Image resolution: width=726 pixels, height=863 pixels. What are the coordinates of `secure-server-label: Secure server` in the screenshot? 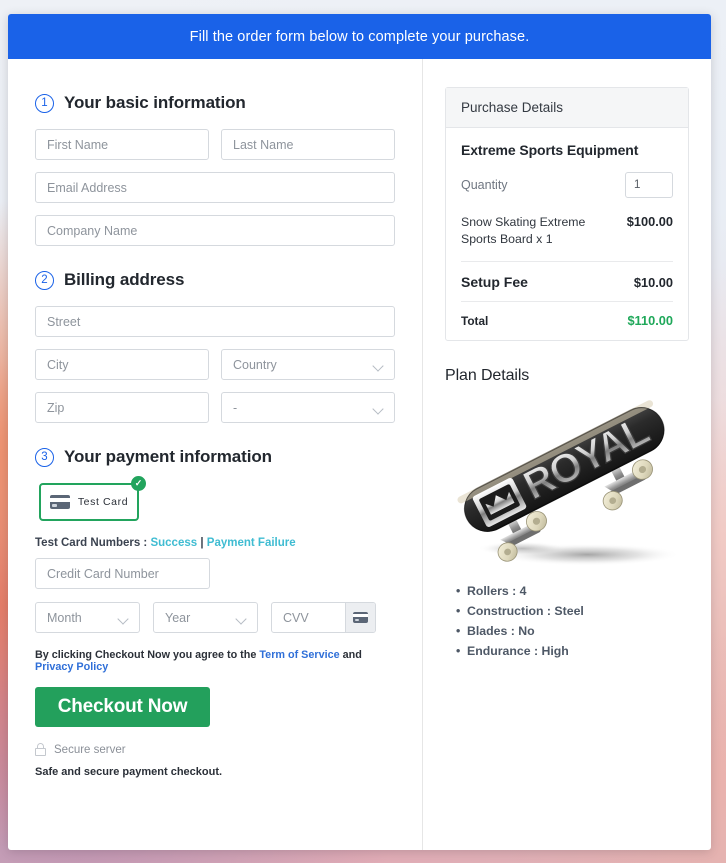 It's located at (90, 749).